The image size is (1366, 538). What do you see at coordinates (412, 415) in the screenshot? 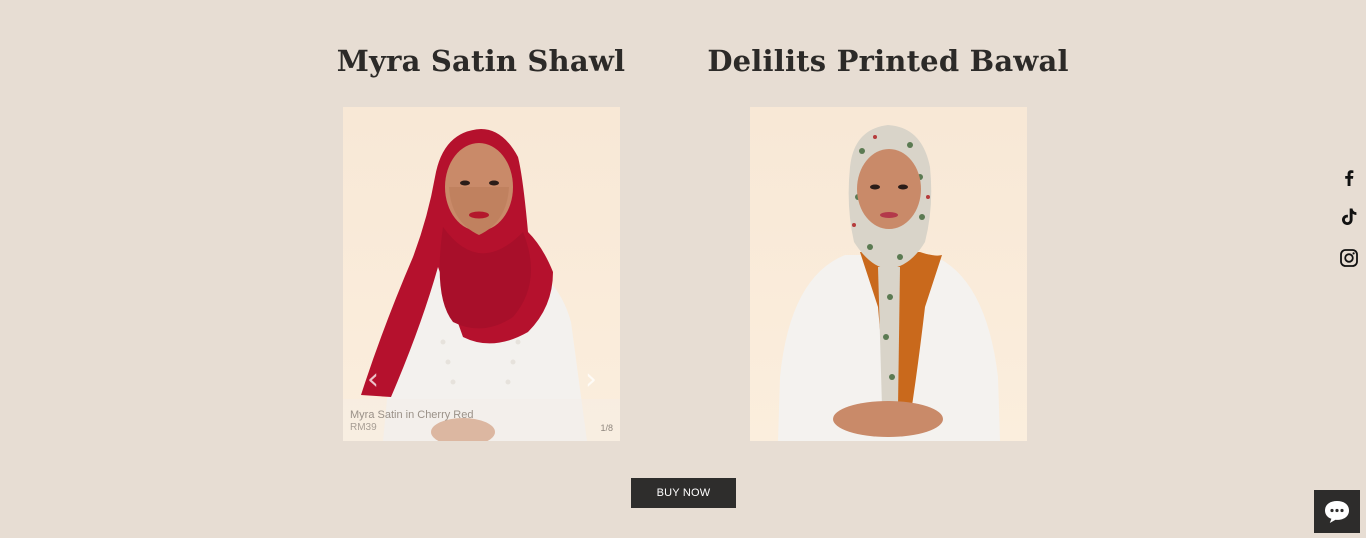
I see `gallery-caption-name: Myra Satin in Cherry Red` at bounding box center [412, 415].